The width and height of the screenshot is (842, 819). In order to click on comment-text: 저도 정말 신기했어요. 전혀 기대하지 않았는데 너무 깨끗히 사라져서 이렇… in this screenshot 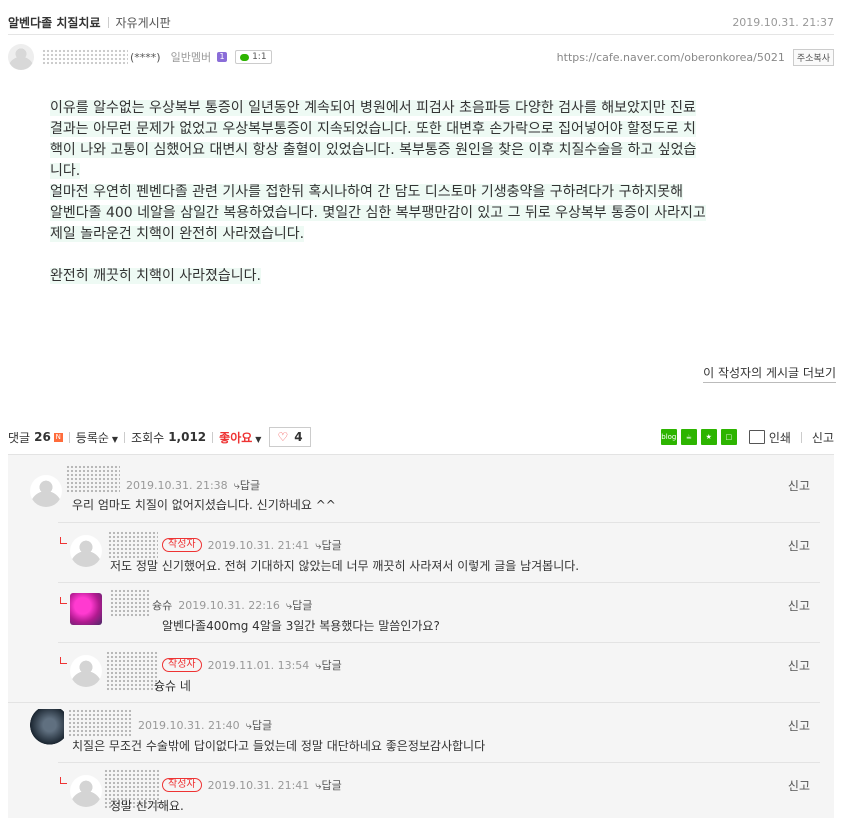, I will do `click(345, 566)`.